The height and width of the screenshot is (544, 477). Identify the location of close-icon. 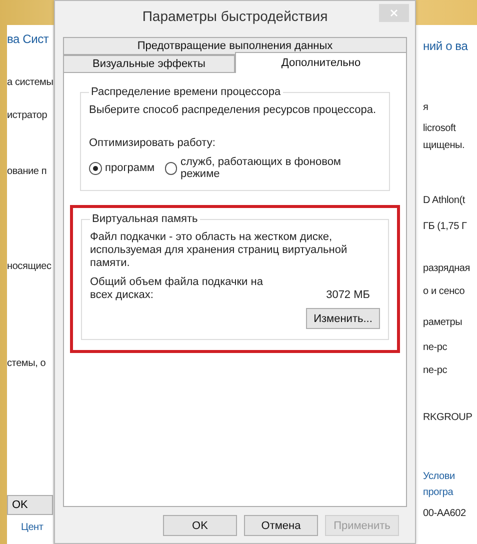
(394, 13).